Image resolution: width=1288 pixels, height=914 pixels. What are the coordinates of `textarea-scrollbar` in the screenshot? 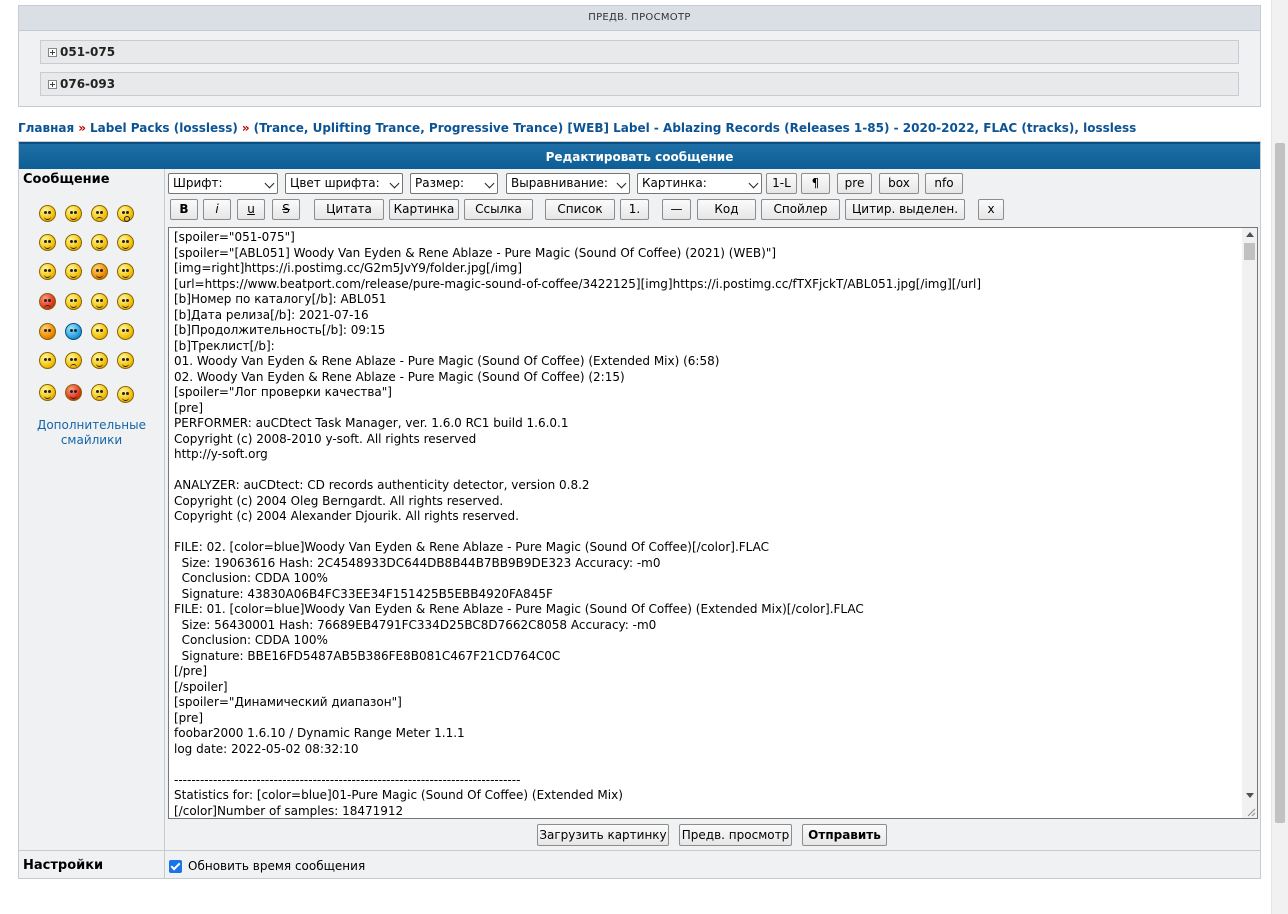 It's located at (1249, 523).